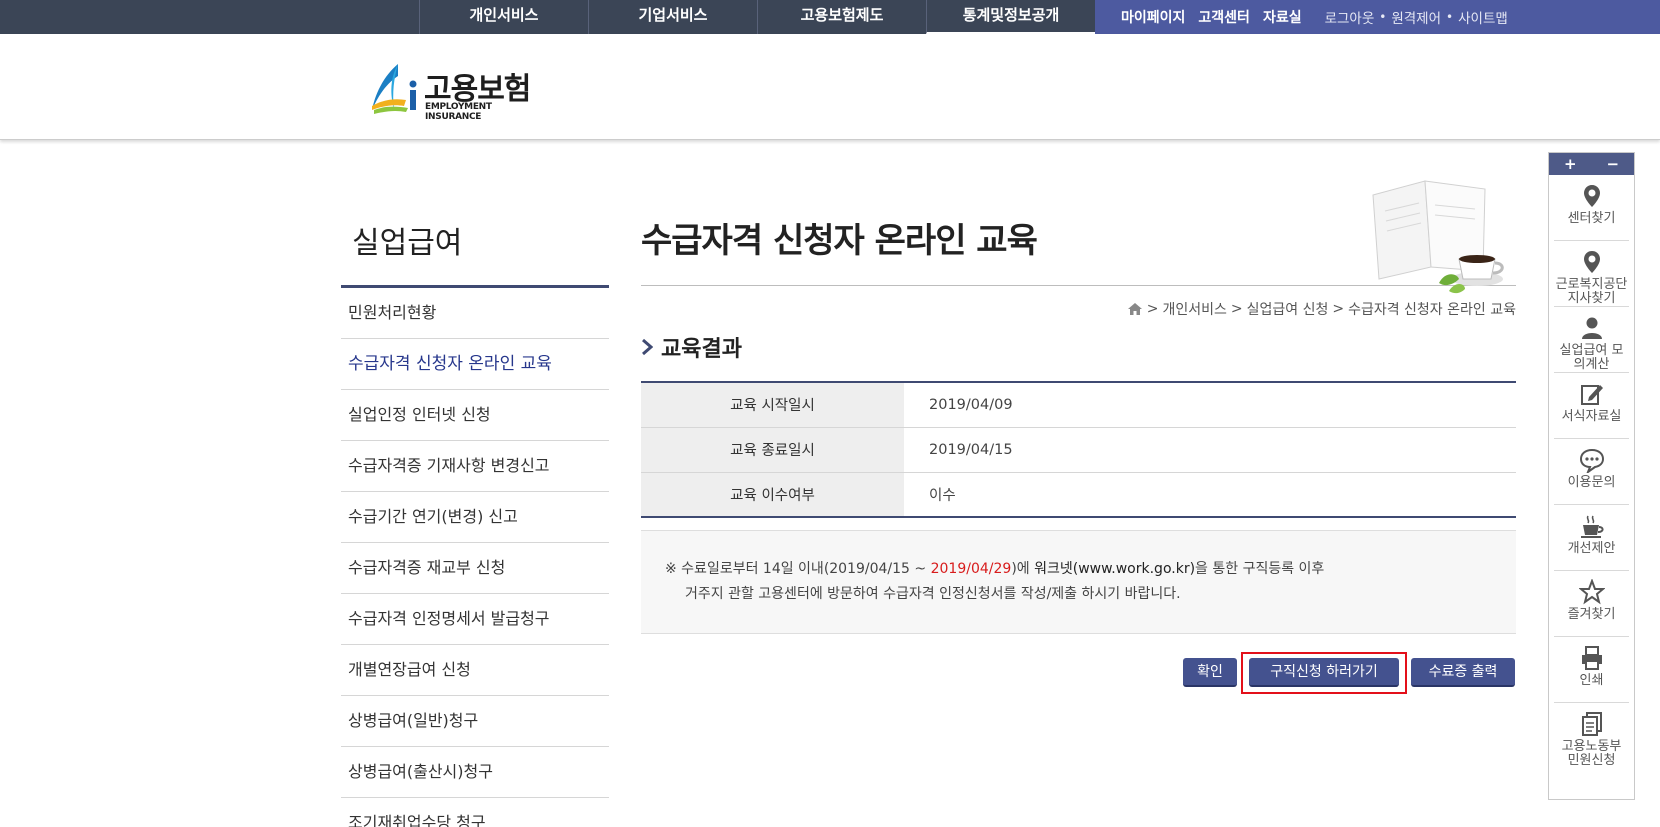 This screenshot has height=827, width=1660. What do you see at coordinates (1416, 17) in the screenshot?
I see `remote-control-link: 원격제어` at bounding box center [1416, 17].